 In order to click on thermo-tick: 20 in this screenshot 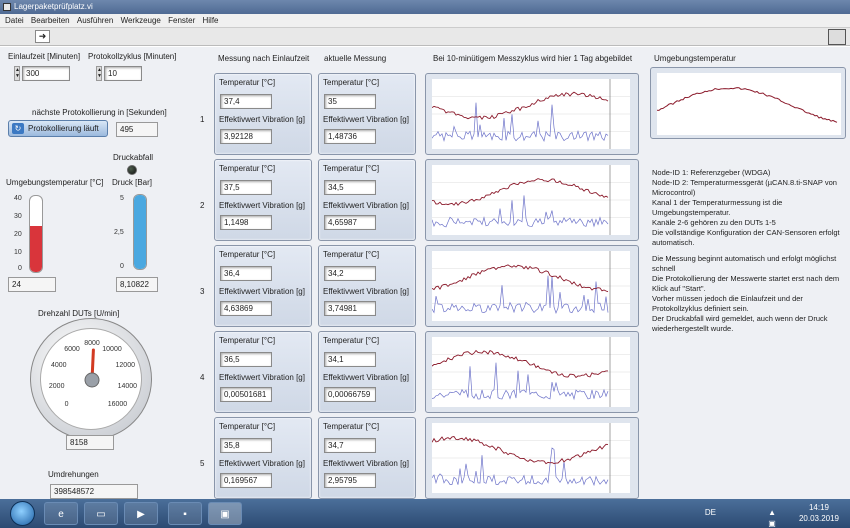, I will do `click(18, 234)`.